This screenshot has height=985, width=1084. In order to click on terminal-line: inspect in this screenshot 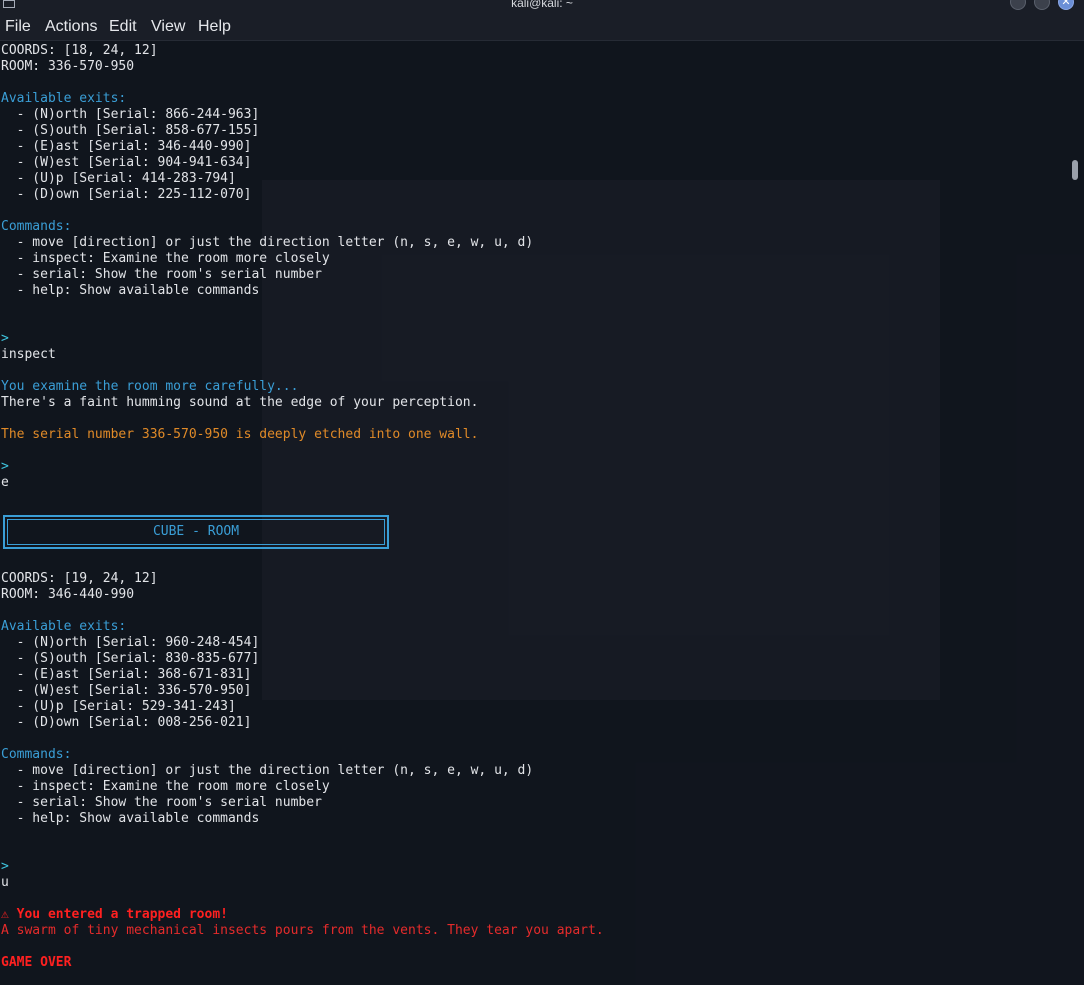, I will do `click(28, 354)`.